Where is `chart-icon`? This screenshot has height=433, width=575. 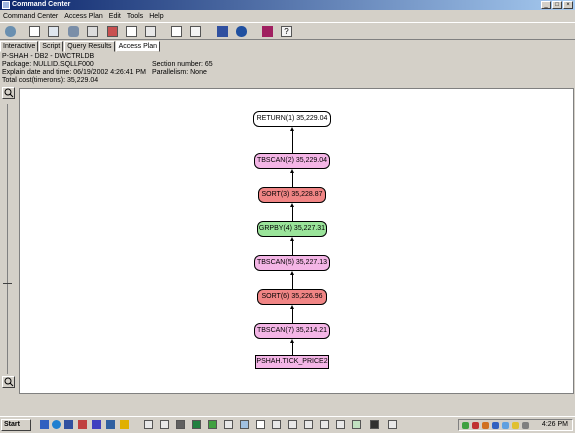 chart-icon is located at coordinates (112, 31).